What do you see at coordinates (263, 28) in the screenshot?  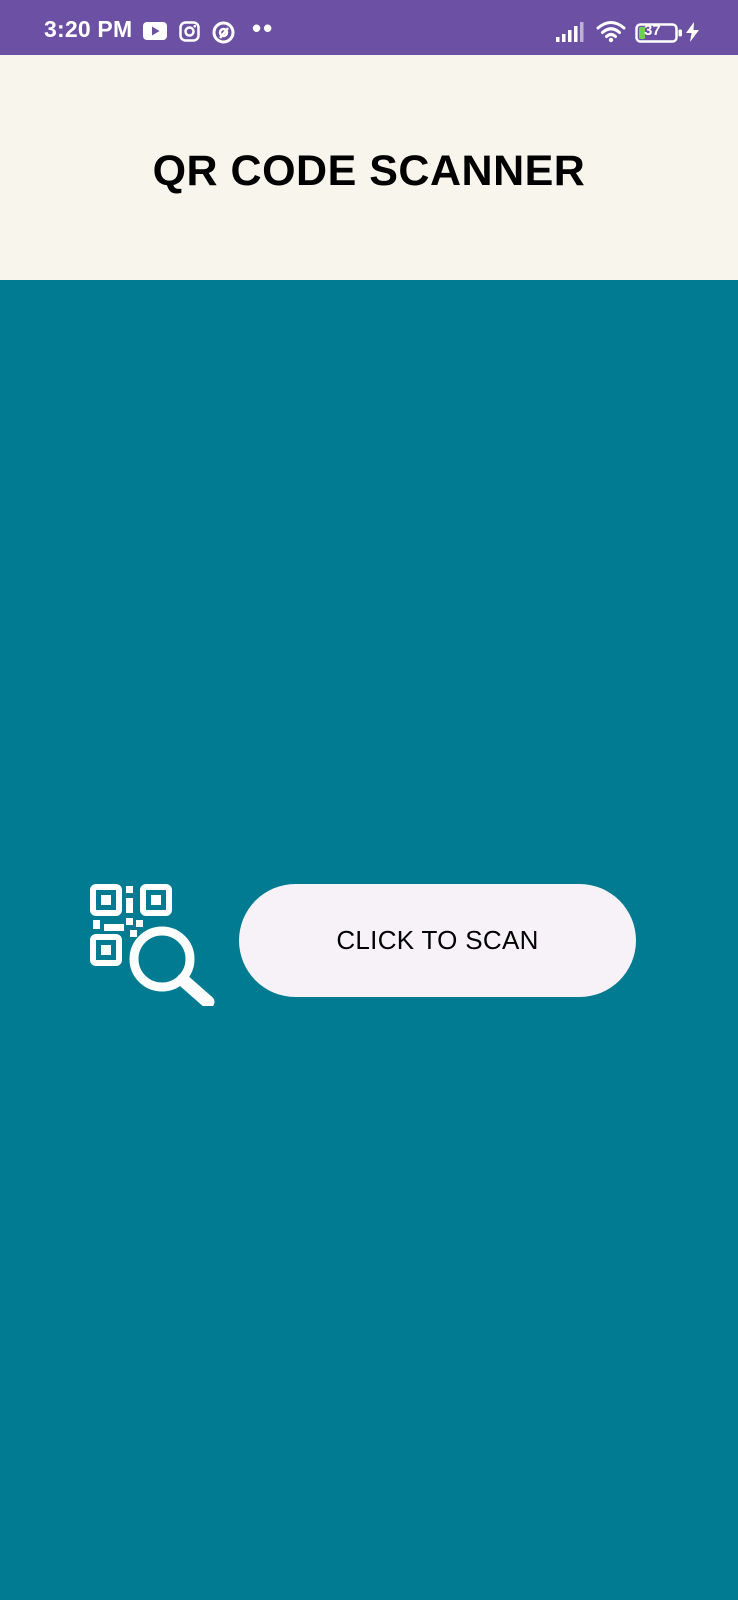 I see `more-notifications-indicator: ••` at bounding box center [263, 28].